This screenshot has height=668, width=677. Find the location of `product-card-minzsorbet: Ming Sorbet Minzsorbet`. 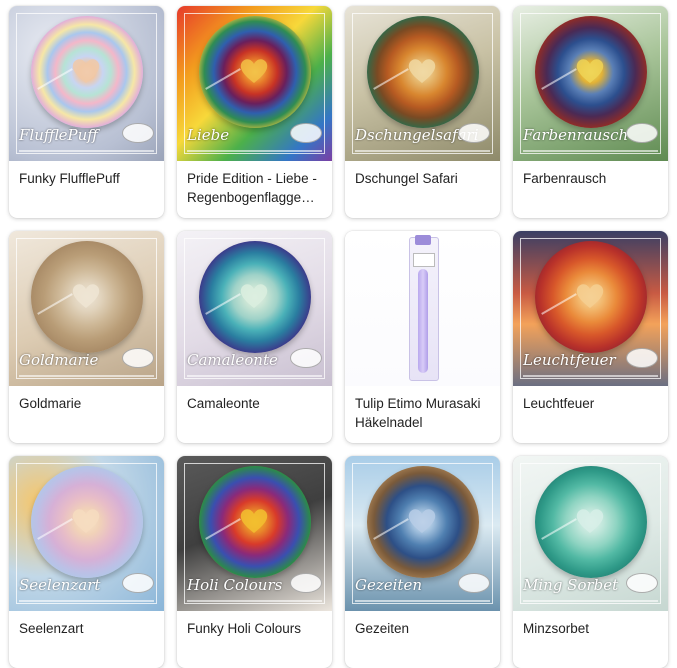

product-card-minzsorbet: Ming Sorbet Minzsorbet is located at coordinates (590, 562).